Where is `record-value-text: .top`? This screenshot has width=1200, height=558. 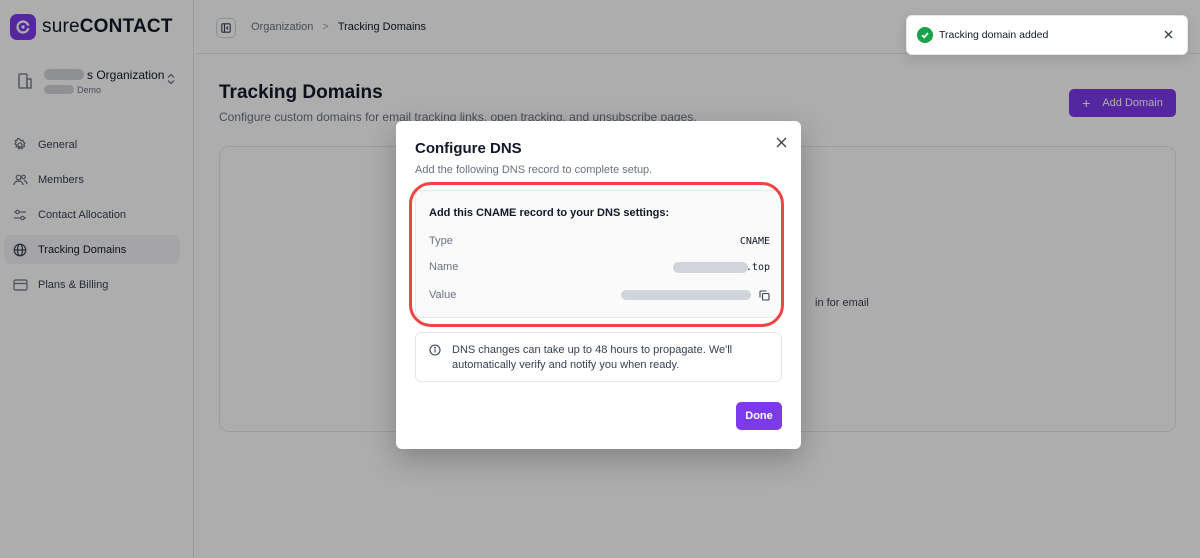 record-value-text: .top is located at coordinates (757, 267).